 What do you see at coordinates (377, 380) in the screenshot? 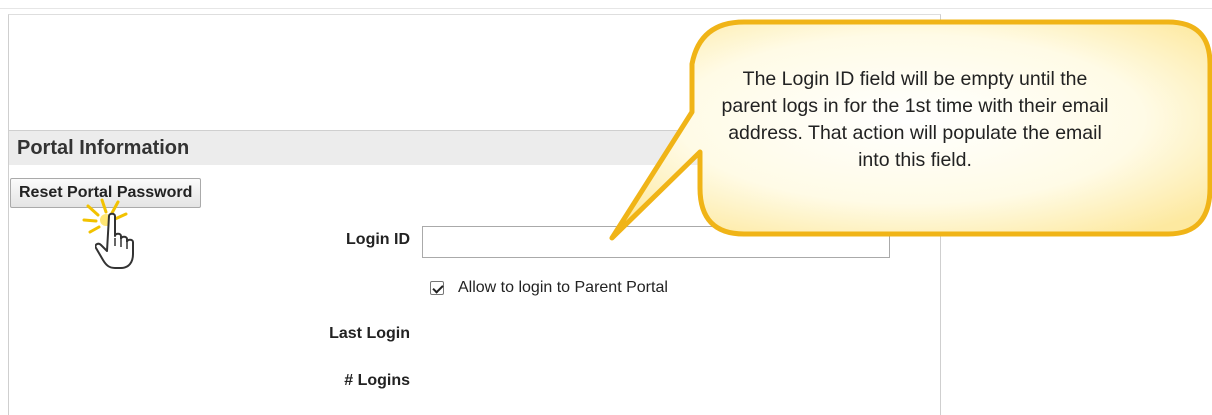
I see `logins-count-label: # Logins` at bounding box center [377, 380].